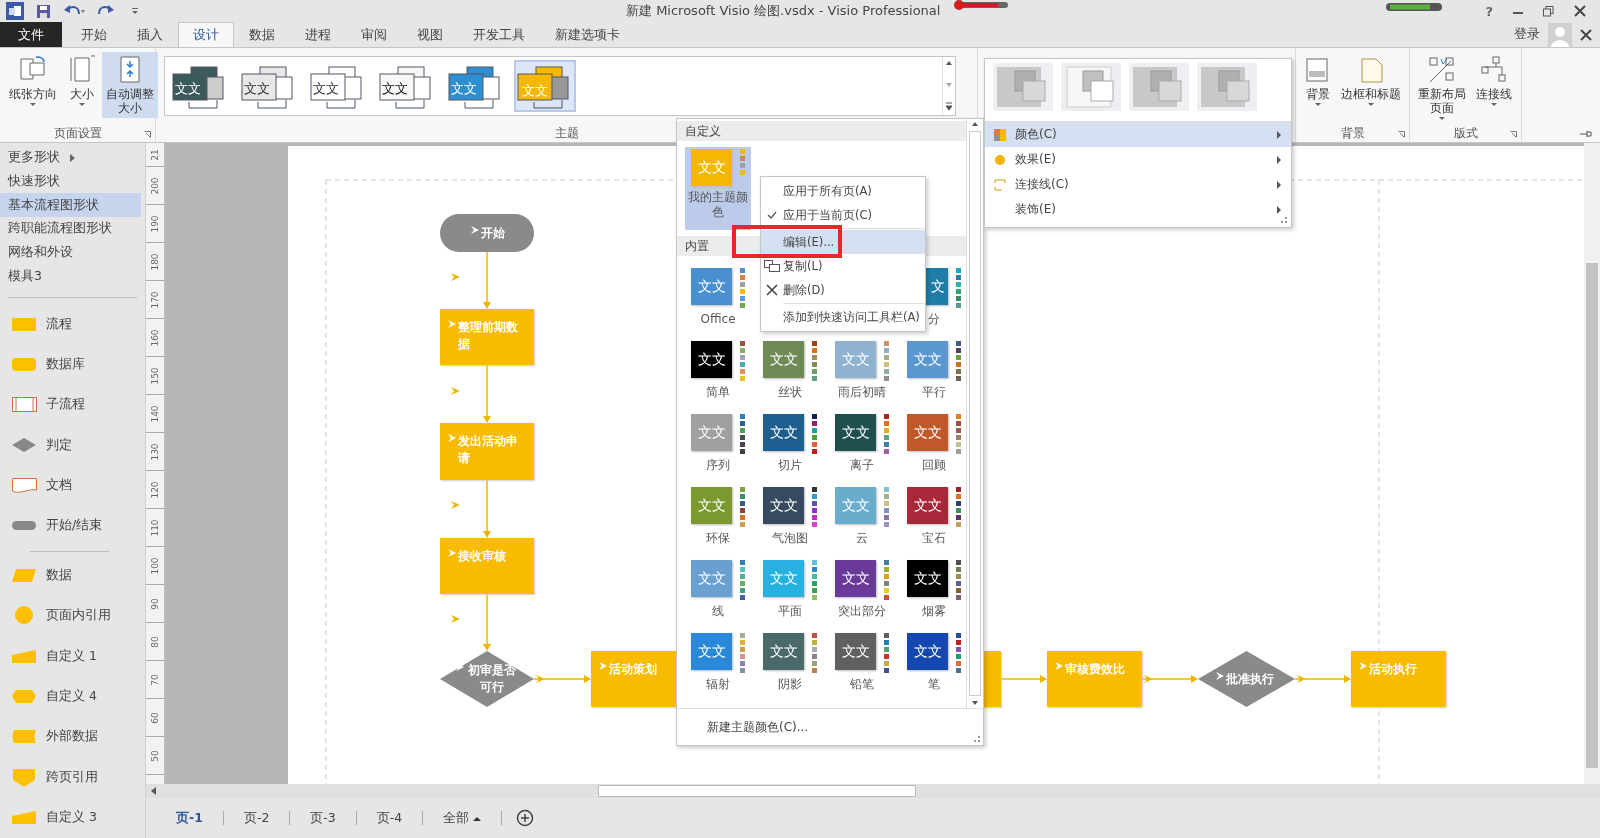 This screenshot has width=1600, height=838. I want to click on stencil-label: 流程, so click(59, 324).